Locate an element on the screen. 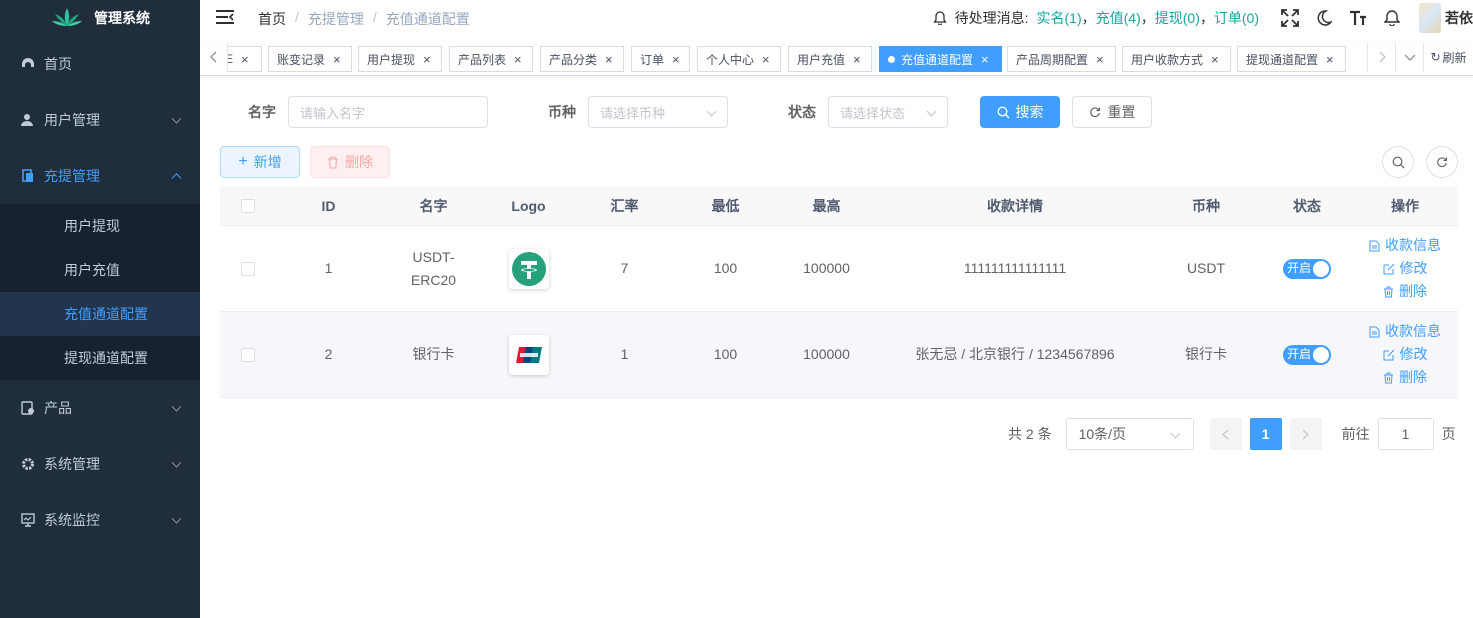  tag-item: 用户充值 × is located at coordinates (830, 59).